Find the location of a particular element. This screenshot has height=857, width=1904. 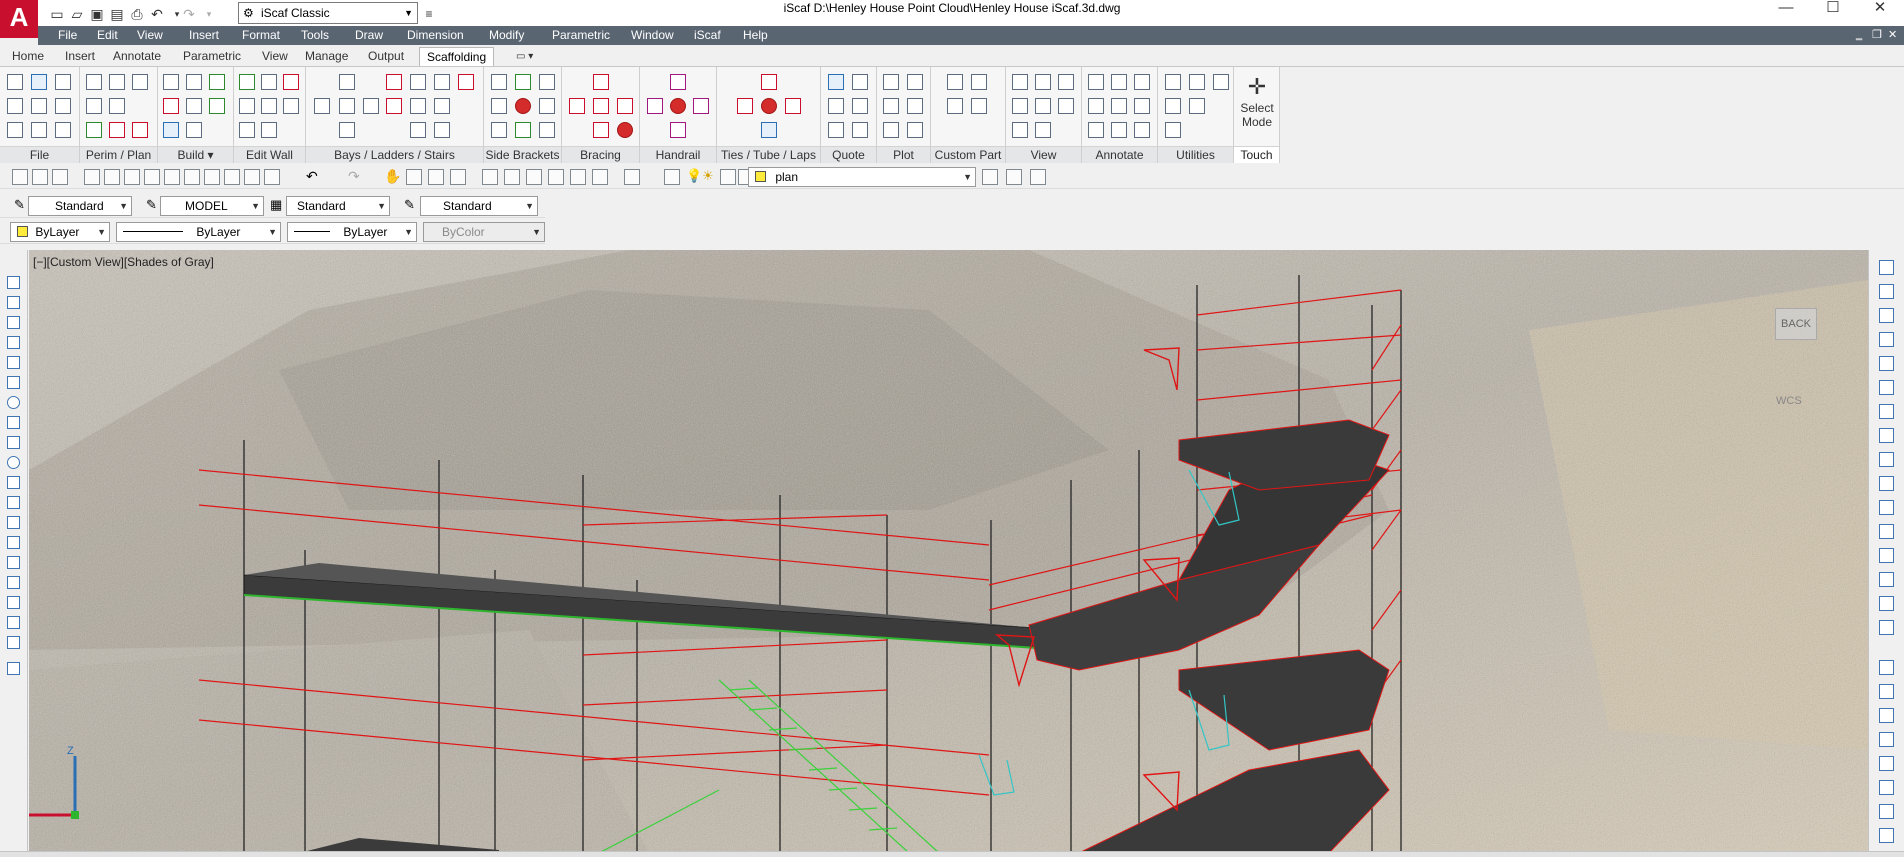

bay-board-icon is located at coordinates (466, 82).